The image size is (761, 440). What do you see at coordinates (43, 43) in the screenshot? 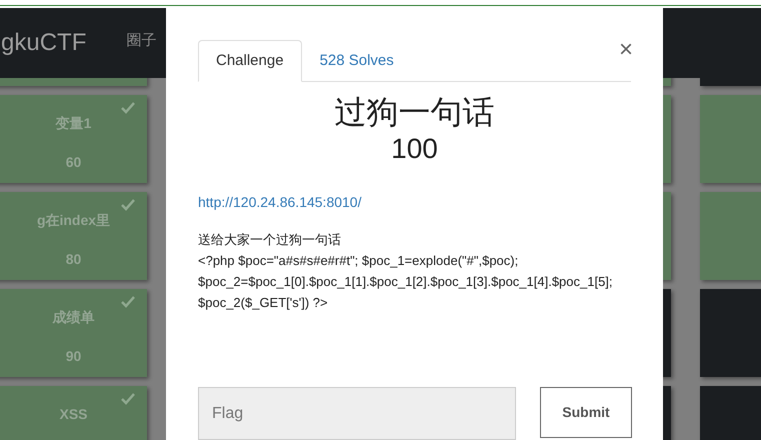
I see `brand-logo-text: gkuCTF` at bounding box center [43, 43].